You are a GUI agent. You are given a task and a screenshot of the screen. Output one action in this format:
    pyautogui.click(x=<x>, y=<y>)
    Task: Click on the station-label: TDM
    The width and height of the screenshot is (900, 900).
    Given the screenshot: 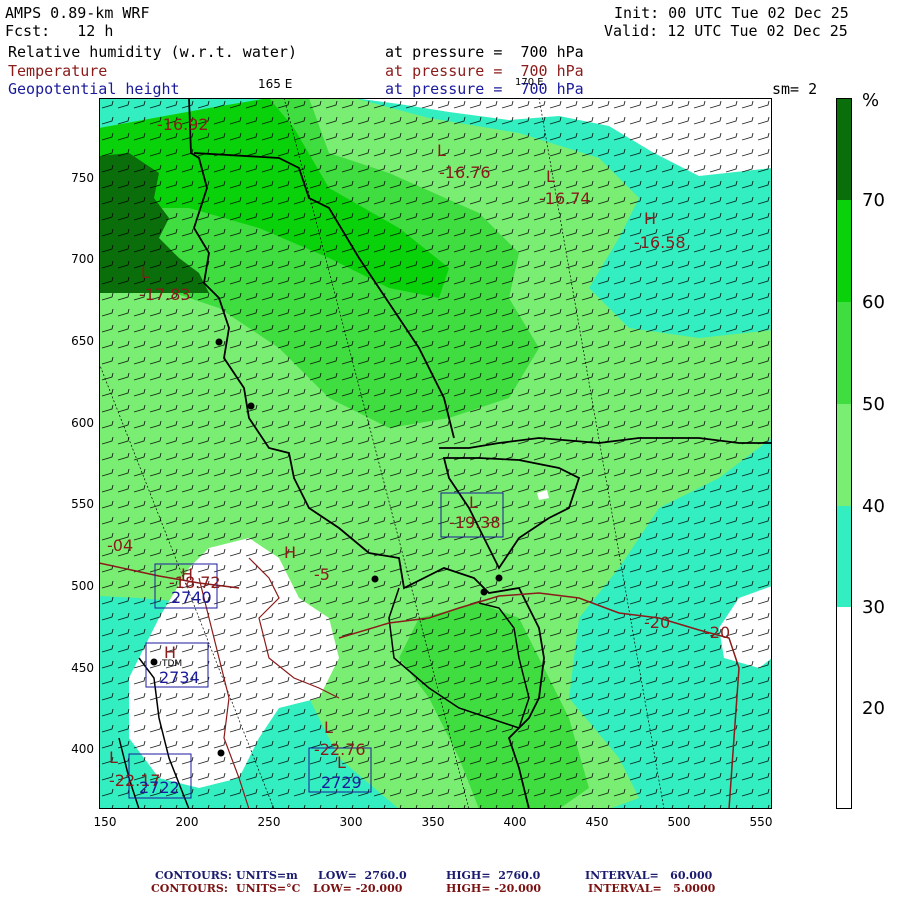 What is the action you would take?
    pyautogui.click(x=171, y=664)
    